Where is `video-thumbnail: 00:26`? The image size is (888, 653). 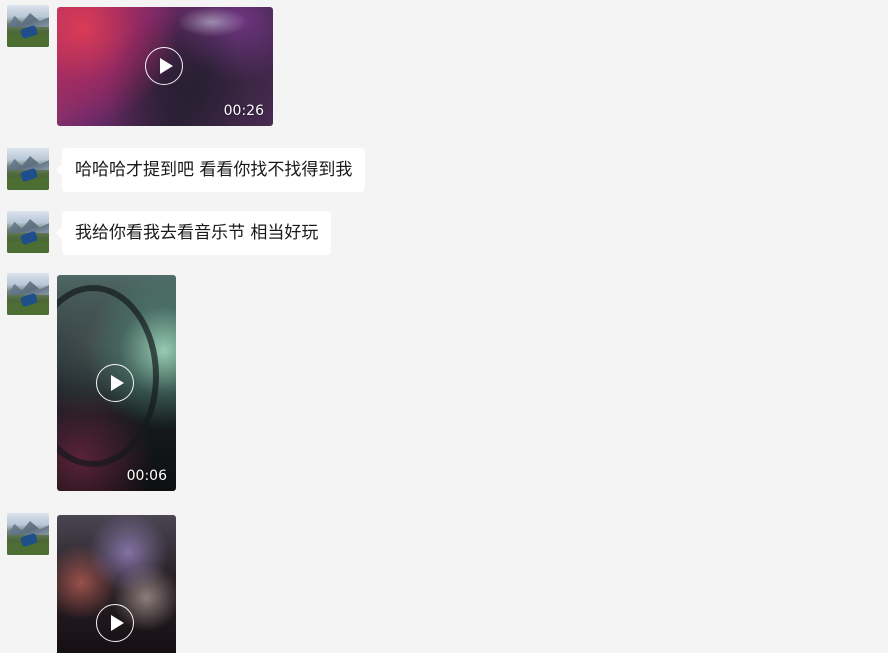 video-thumbnail: 00:26 is located at coordinates (165, 66).